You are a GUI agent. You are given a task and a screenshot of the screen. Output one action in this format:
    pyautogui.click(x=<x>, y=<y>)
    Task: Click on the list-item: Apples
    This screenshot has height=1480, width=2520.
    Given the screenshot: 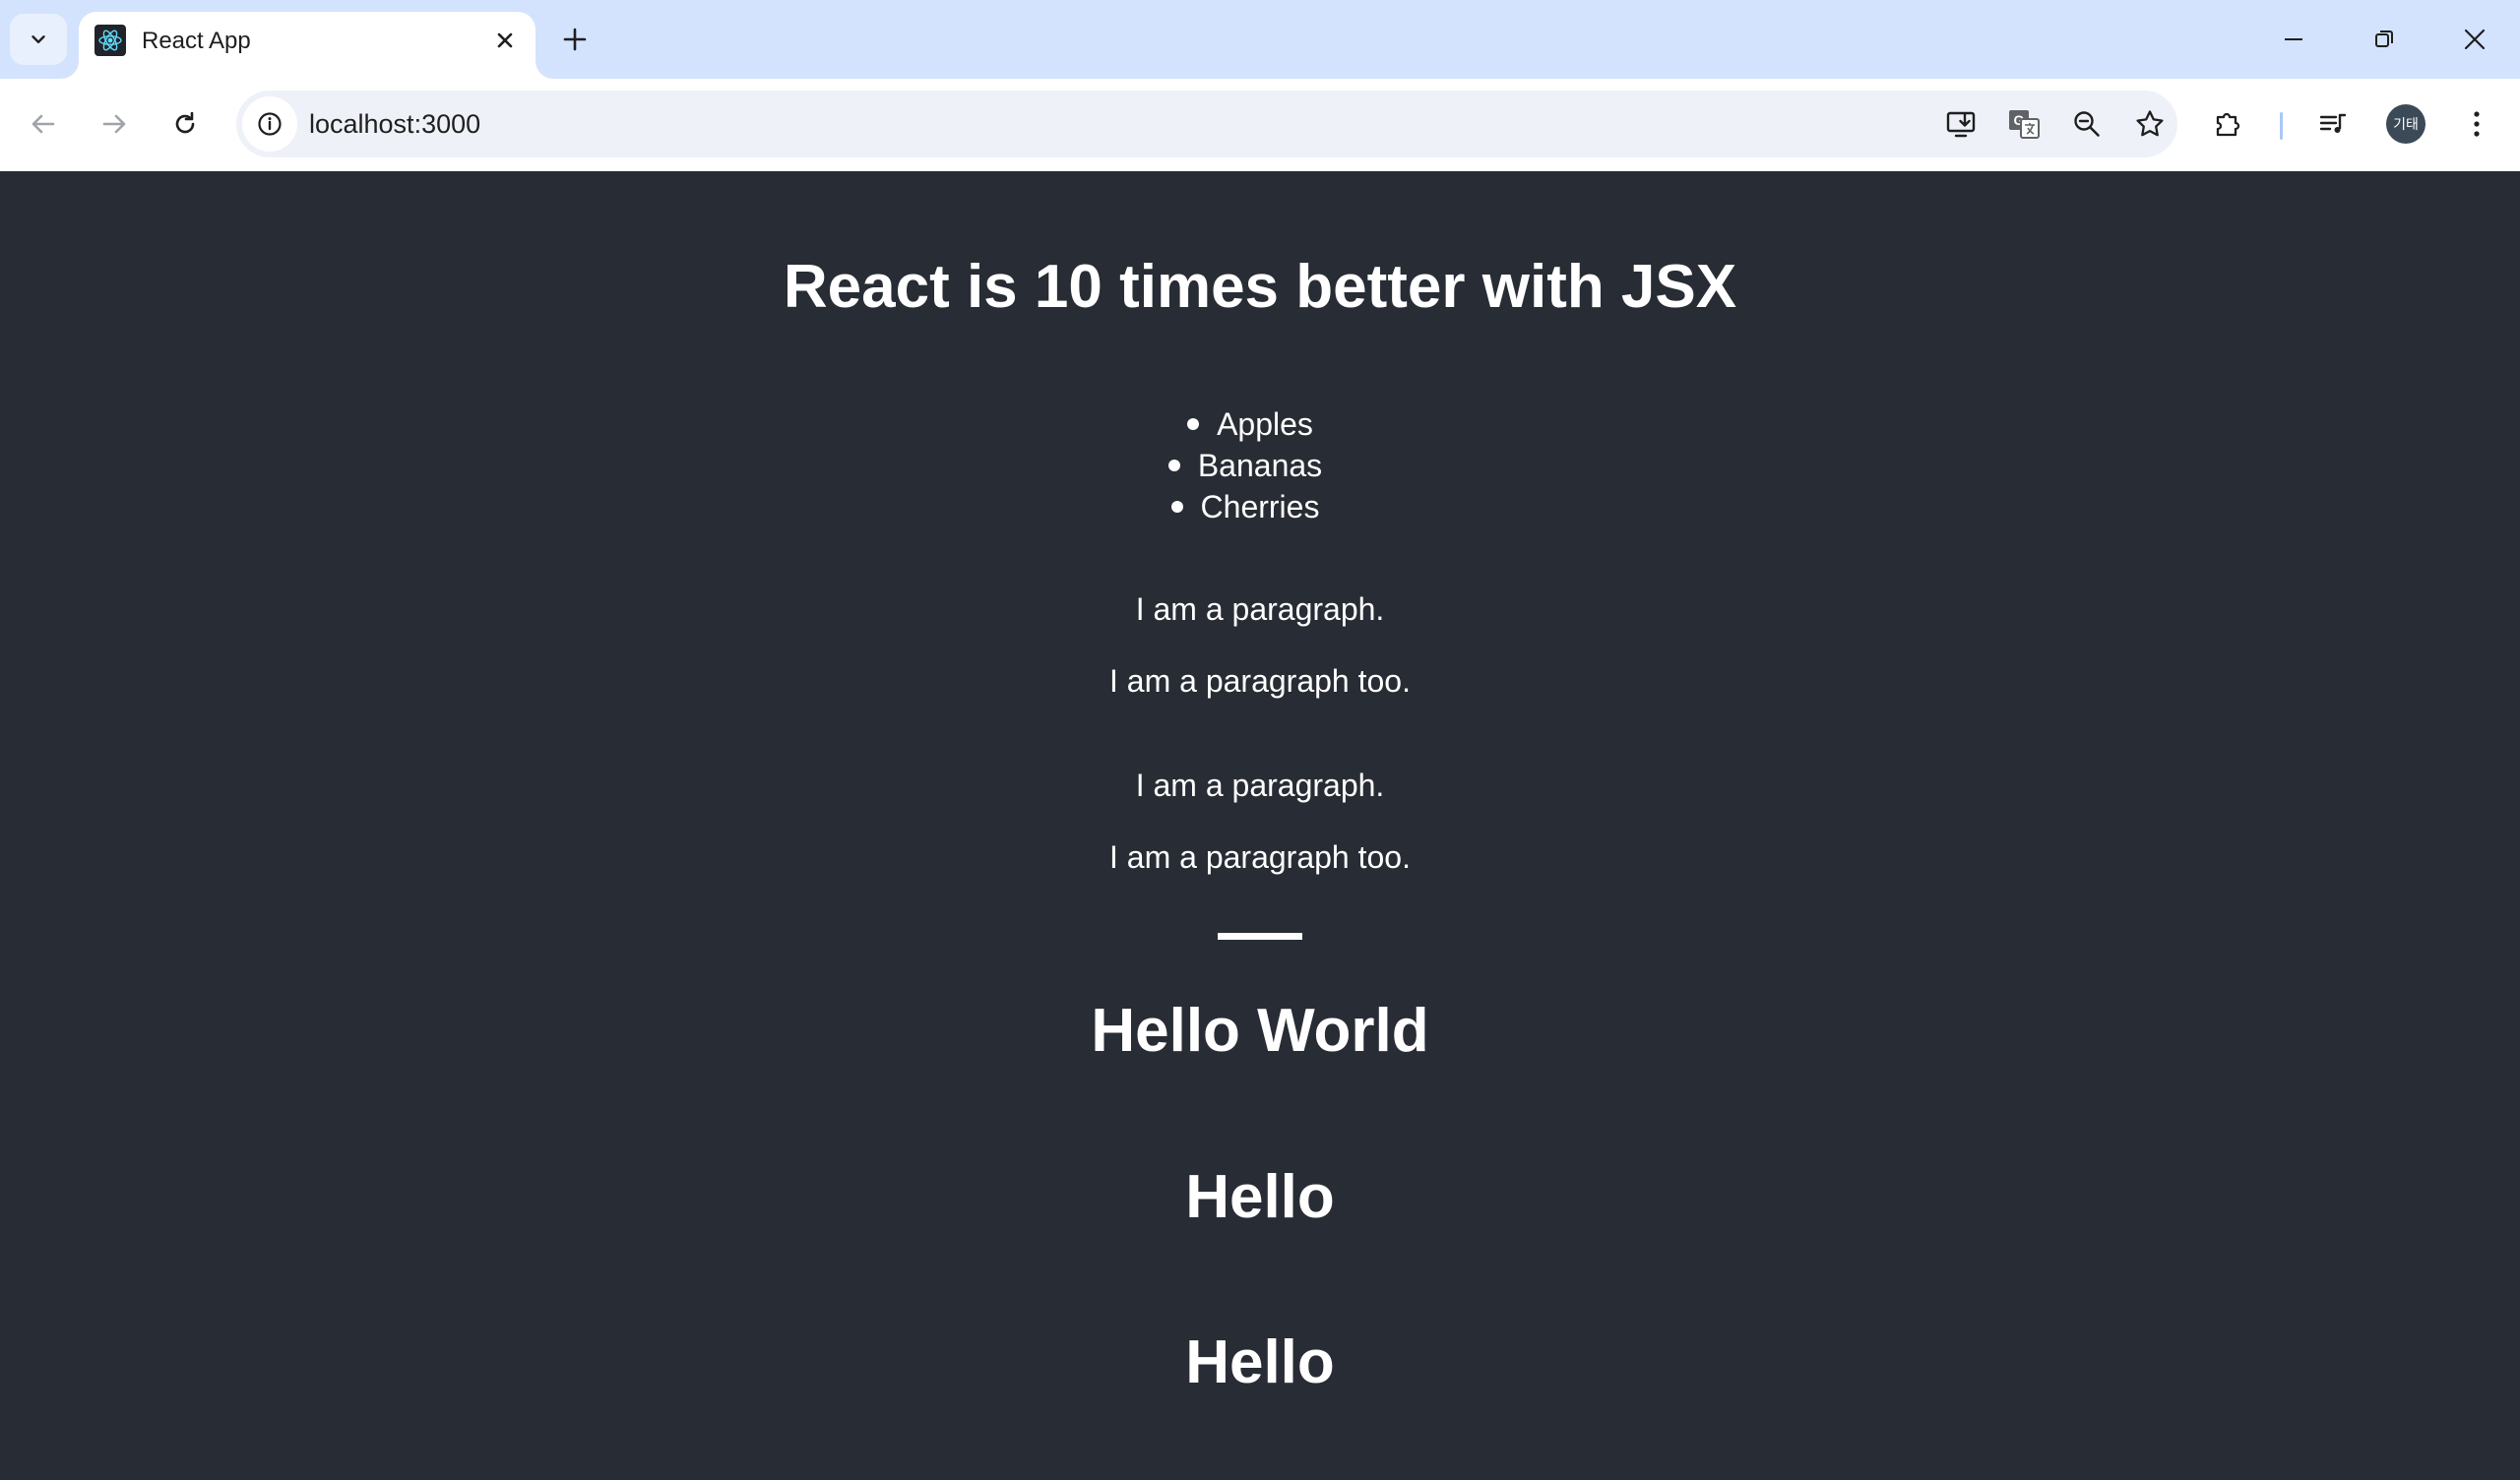 What is the action you would take?
    pyautogui.click(x=1260, y=424)
    